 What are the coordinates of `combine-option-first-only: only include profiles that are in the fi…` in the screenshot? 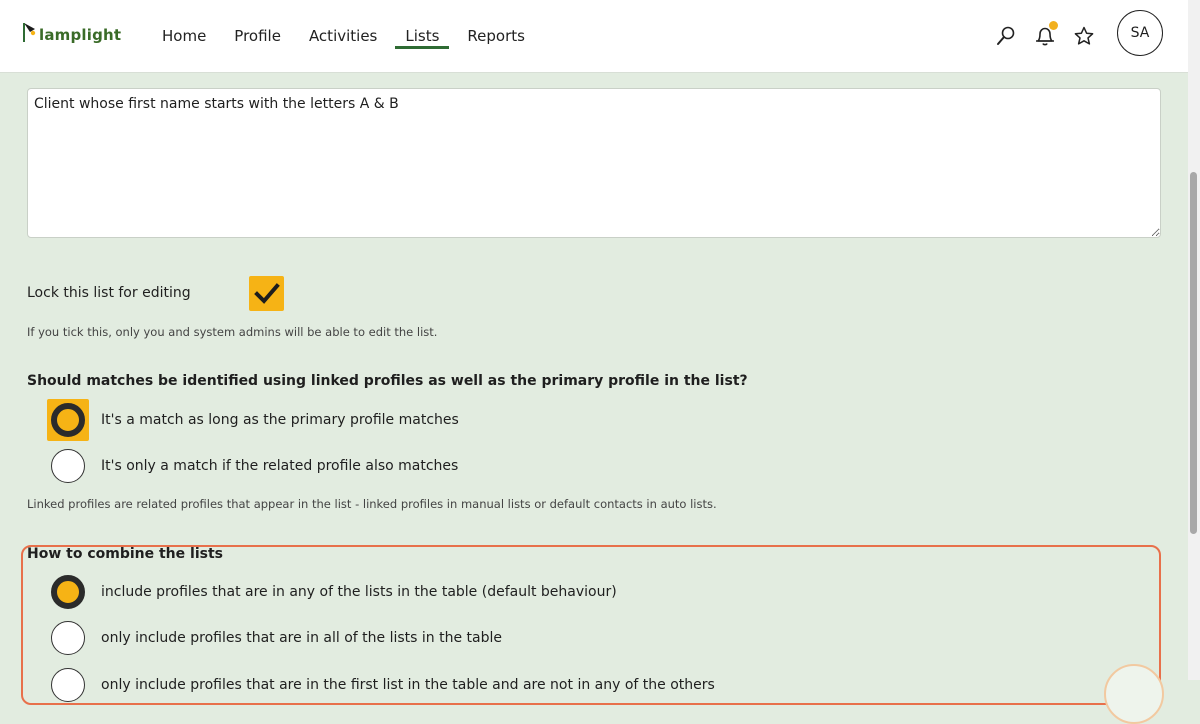 It's located at (381, 685).